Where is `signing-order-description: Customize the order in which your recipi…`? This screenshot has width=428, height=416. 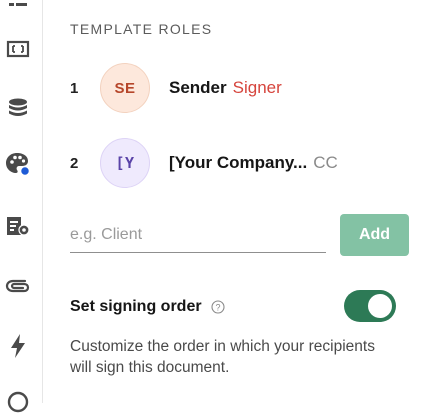
signing-order-description: Customize the order in which your recipi… is located at coordinates (222, 357).